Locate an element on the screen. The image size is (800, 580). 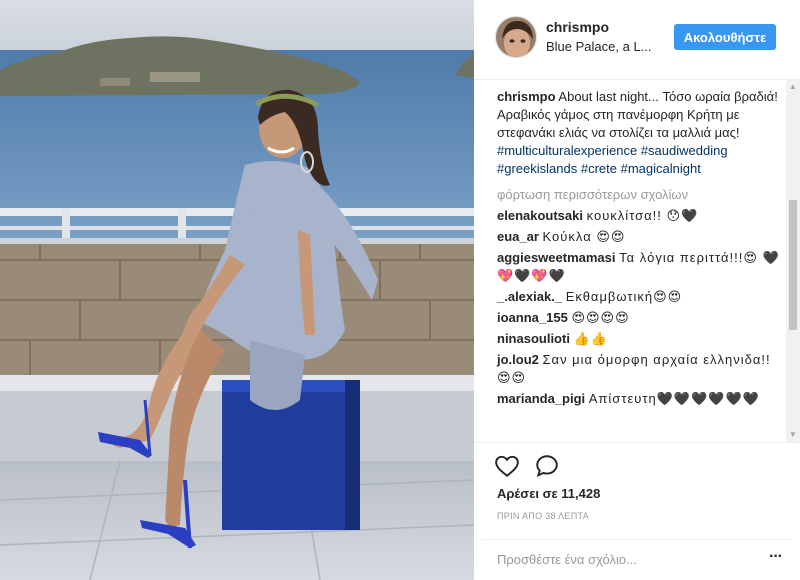
heart-icon is located at coordinates (508, 467).